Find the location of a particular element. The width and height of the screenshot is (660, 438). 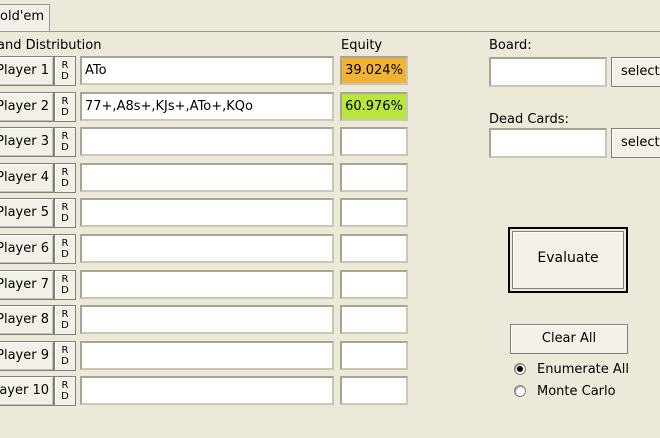

player-button: Player 5 is located at coordinates (27, 213).